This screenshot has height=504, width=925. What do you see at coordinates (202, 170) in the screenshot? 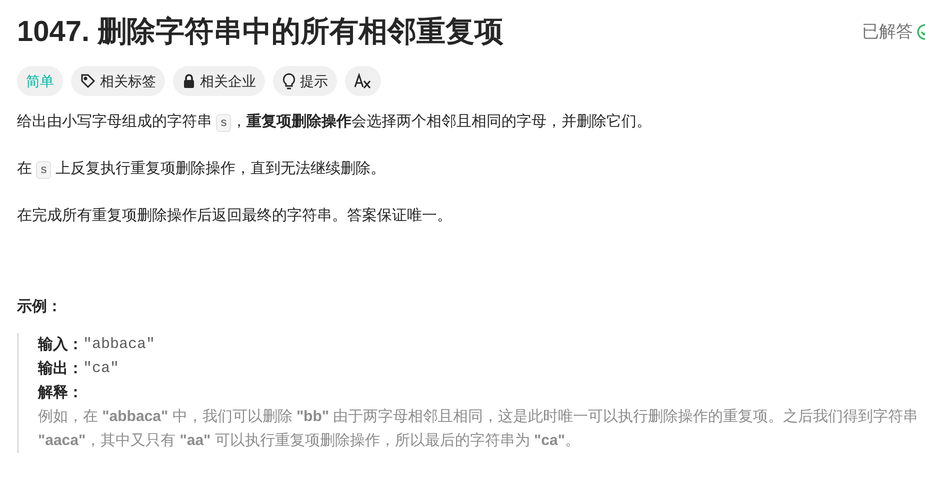
I see `description-paragraph: 在 s 上反复执行重复项删除操作，直到无法继续删除。` at bounding box center [202, 170].